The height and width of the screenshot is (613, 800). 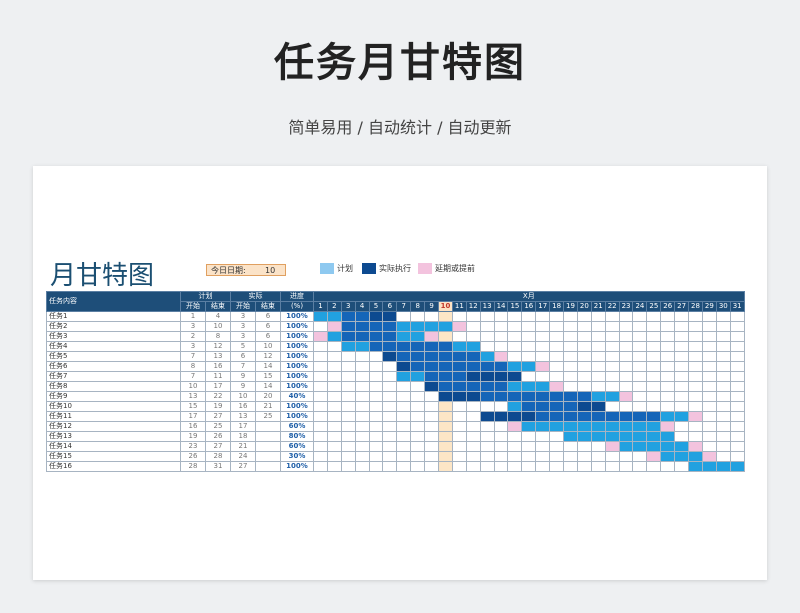 I want to click on task-name: 任务7, so click(x=113, y=376).